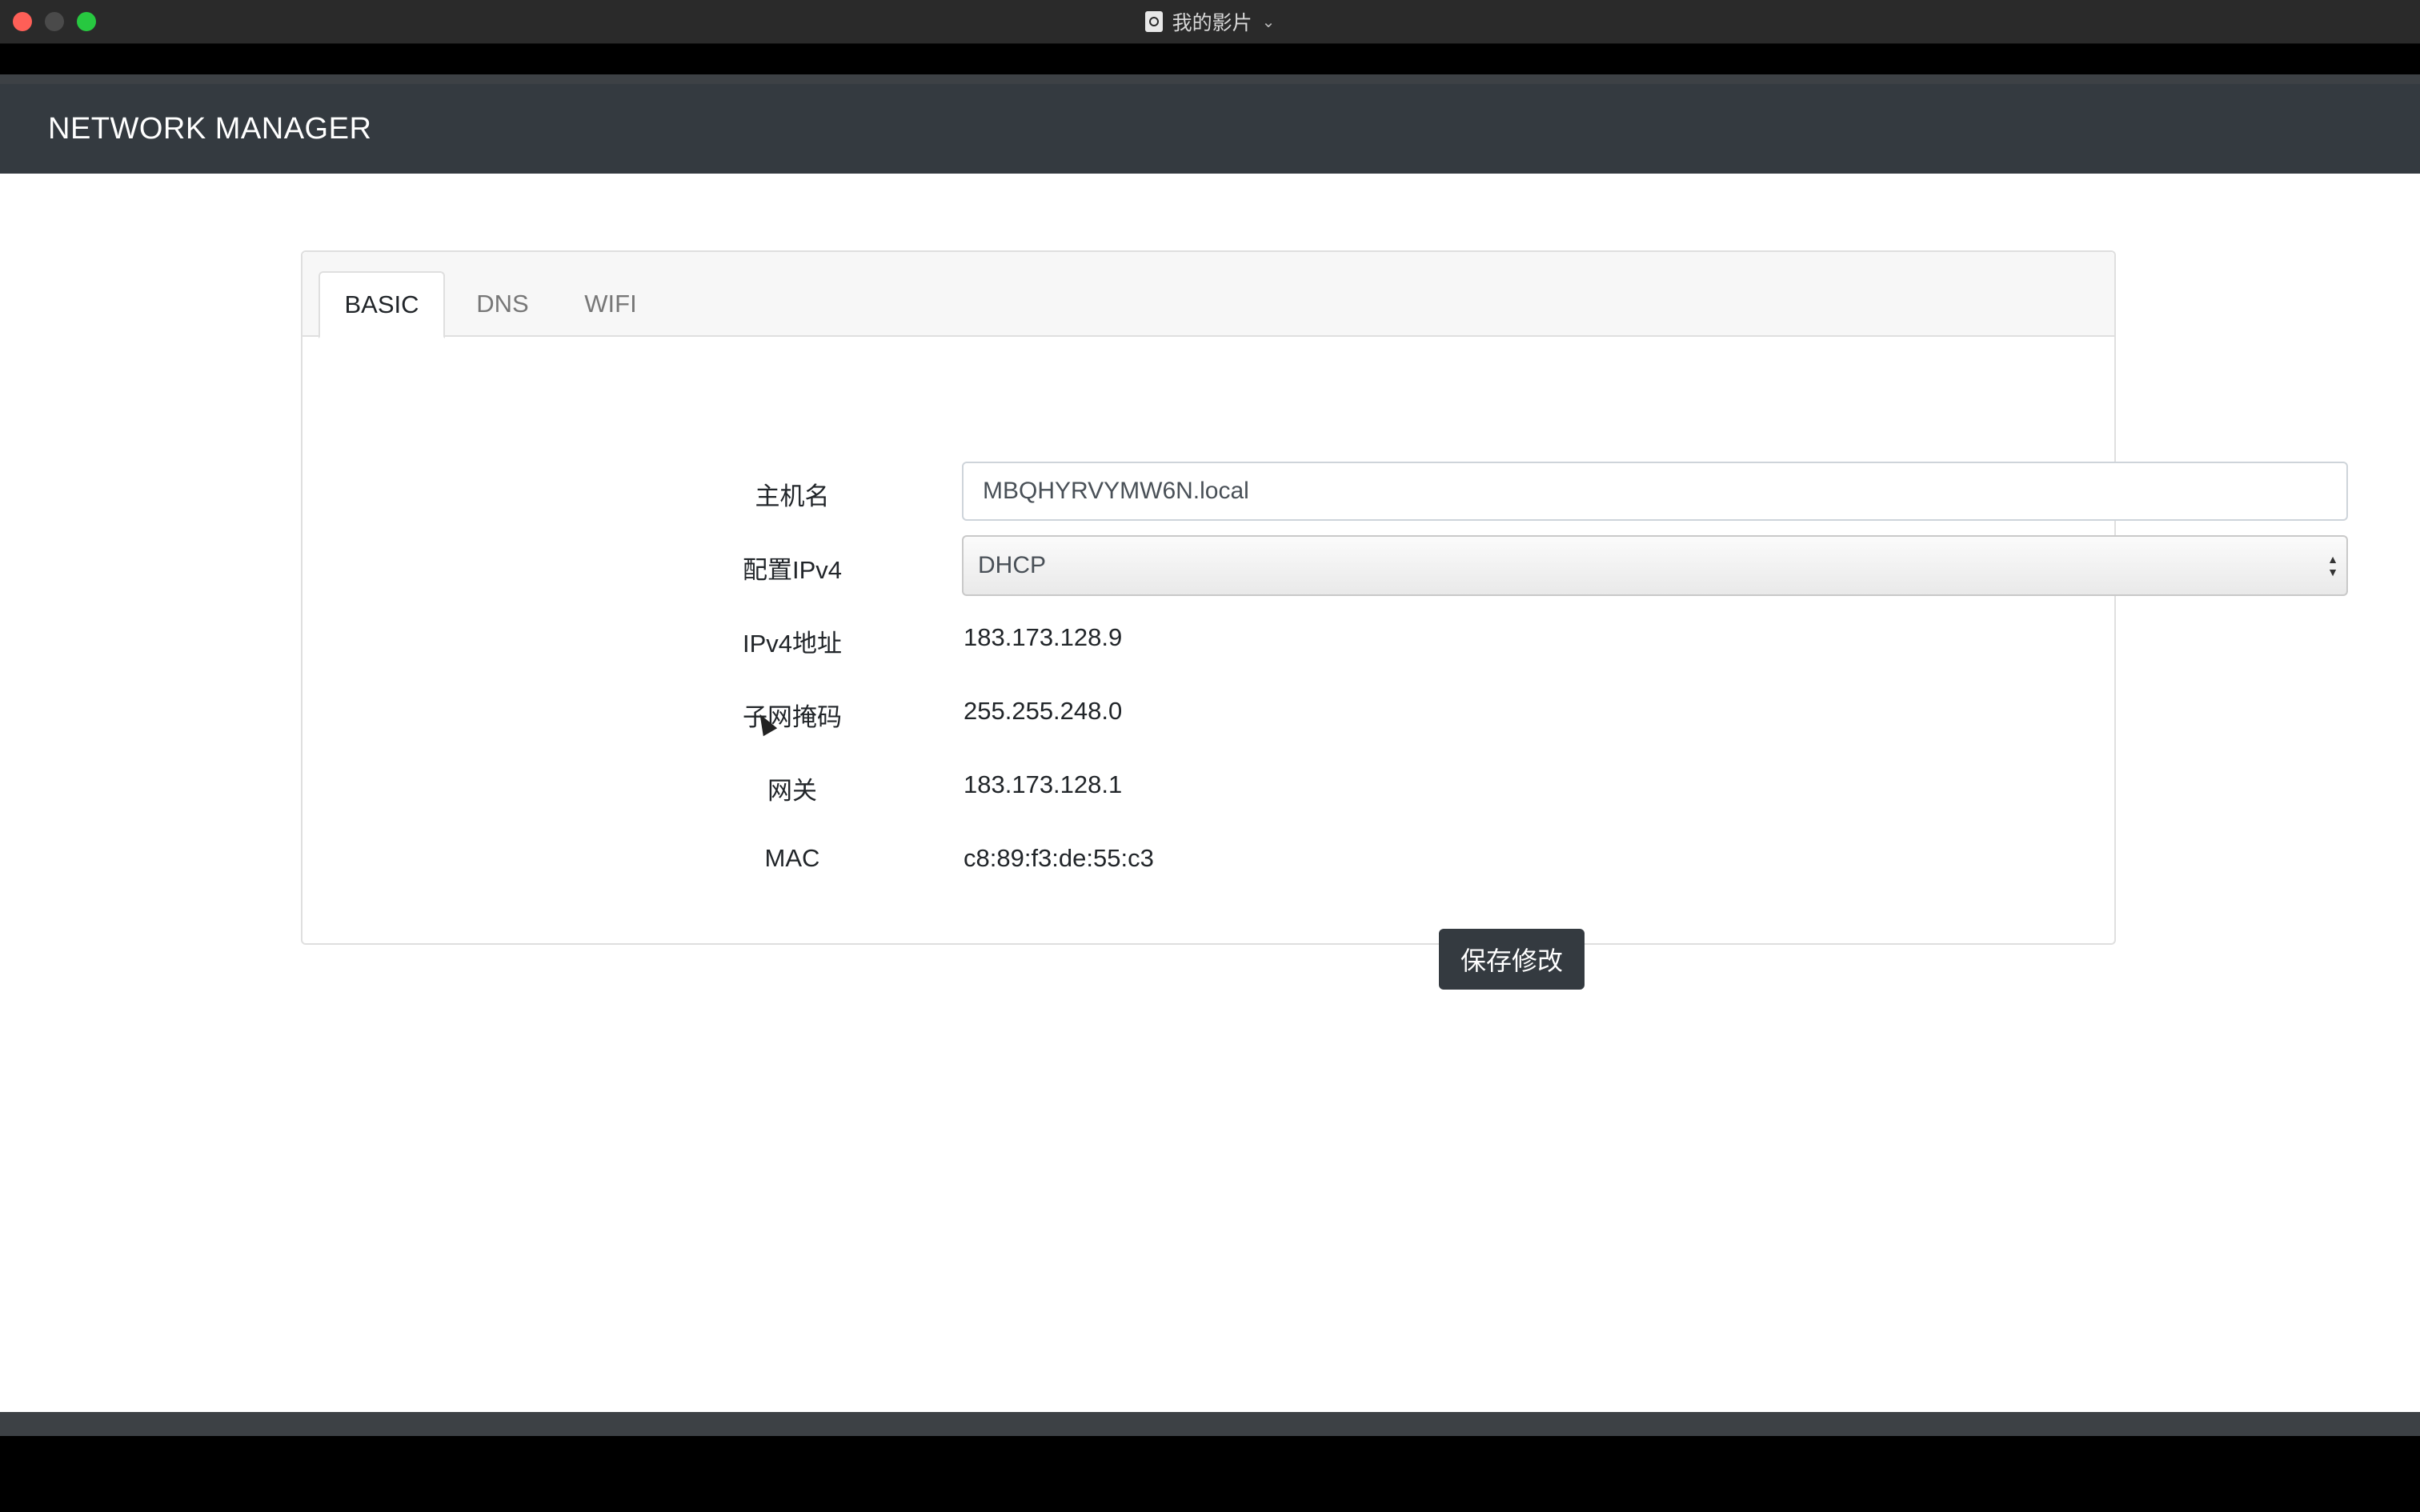 The image size is (2420, 1512). What do you see at coordinates (1268, 22) in the screenshot?
I see `chevron-down-icon: ⌄` at bounding box center [1268, 22].